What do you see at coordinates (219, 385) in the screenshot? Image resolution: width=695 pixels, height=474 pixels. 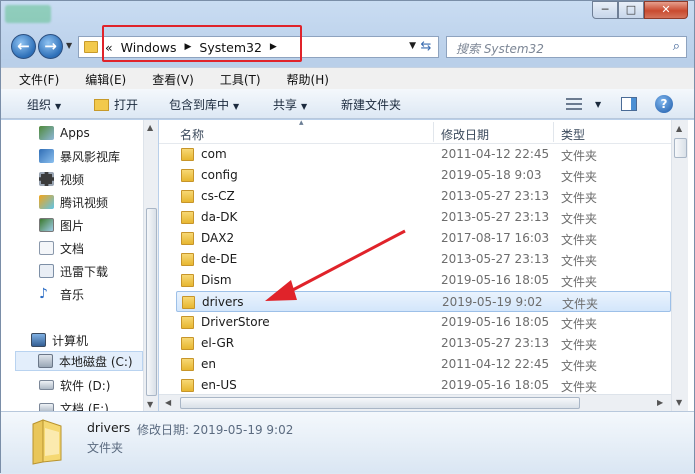 I see `row-name: en-US` at bounding box center [219, 385].